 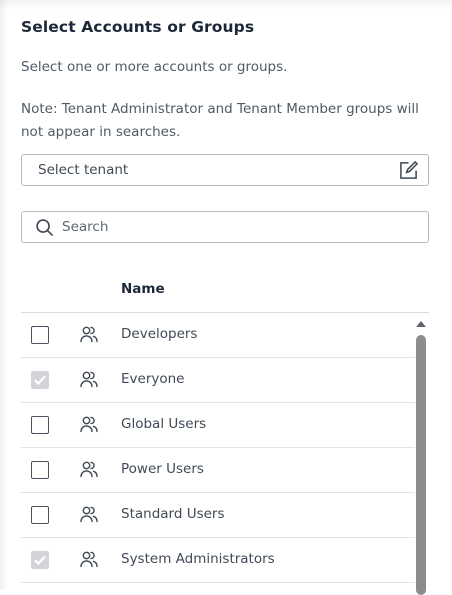 I want to click on row-name: Developers, so click(x=159, y=334).